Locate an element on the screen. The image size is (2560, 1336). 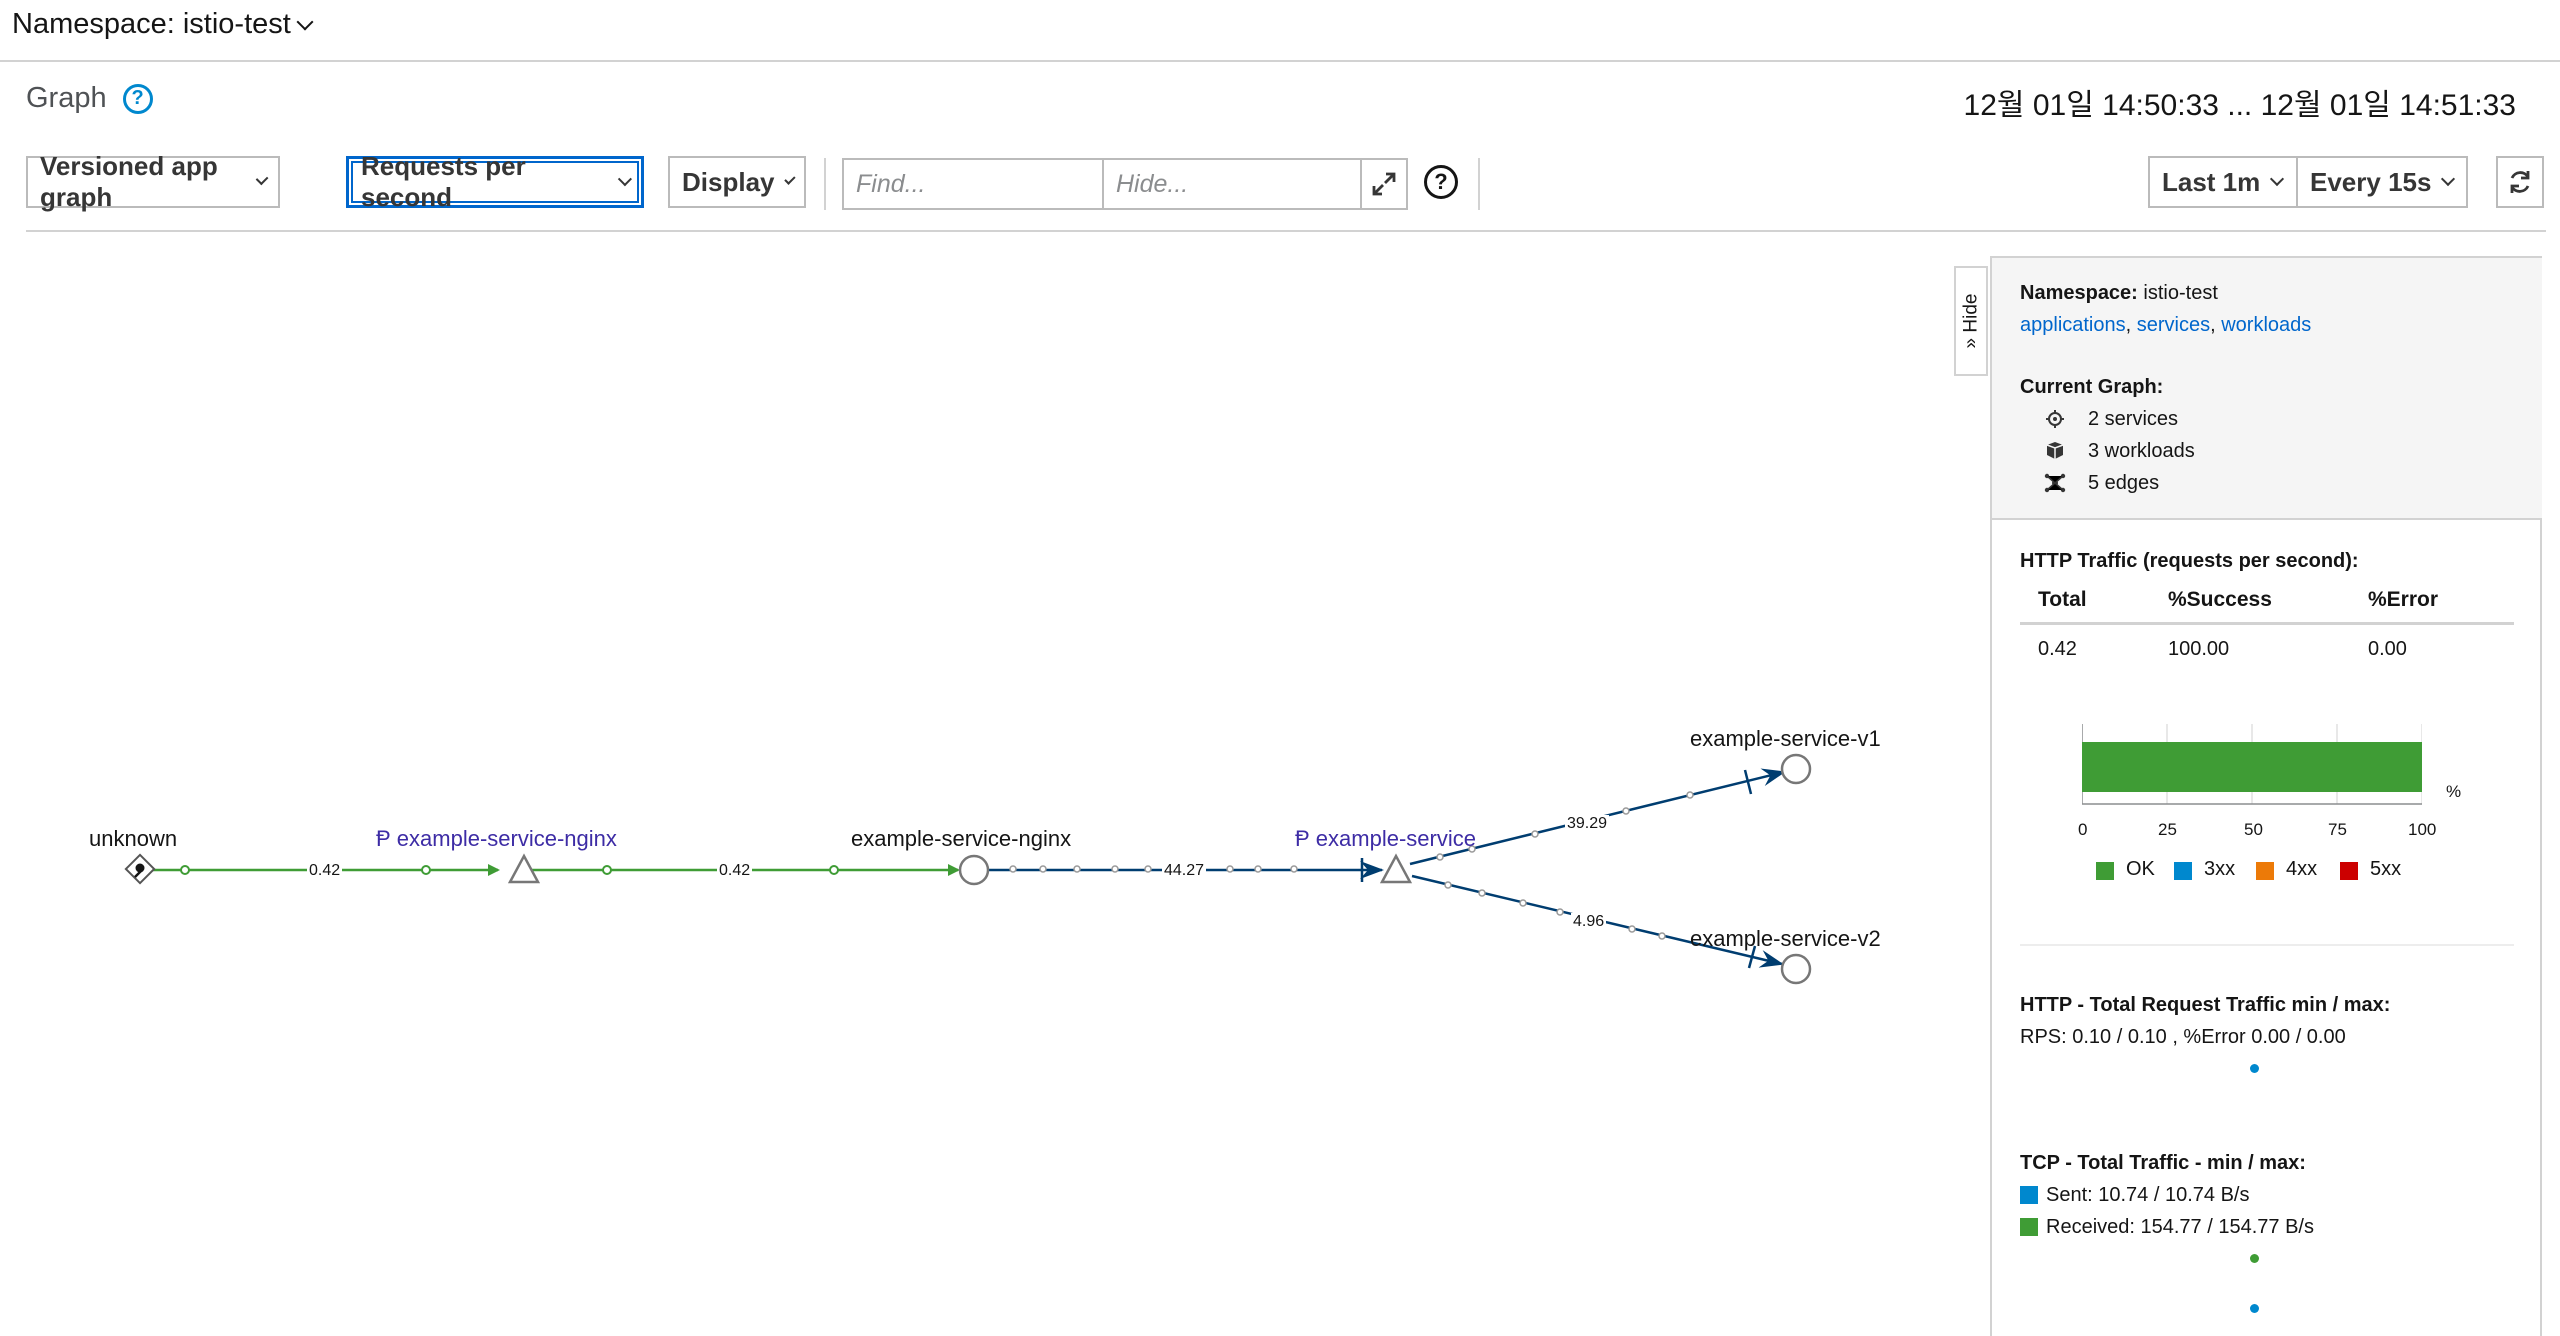
legend-label: 3xx is located at coordinates (2220, 869).